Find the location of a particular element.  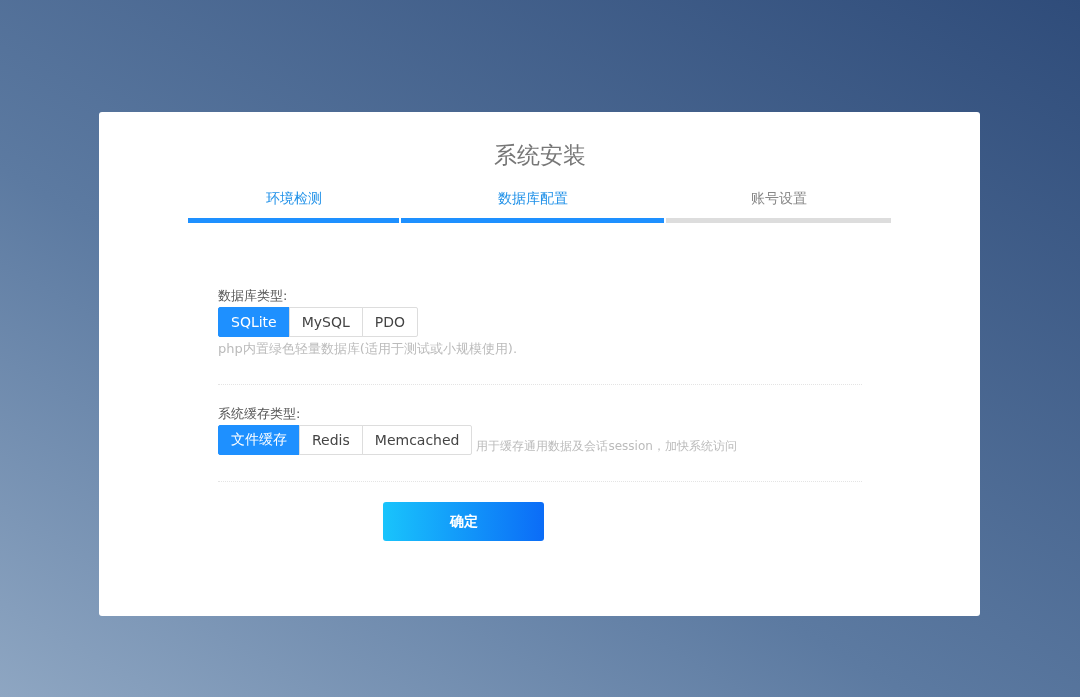

option-button: Memcached is located at coordinates (417, 440).